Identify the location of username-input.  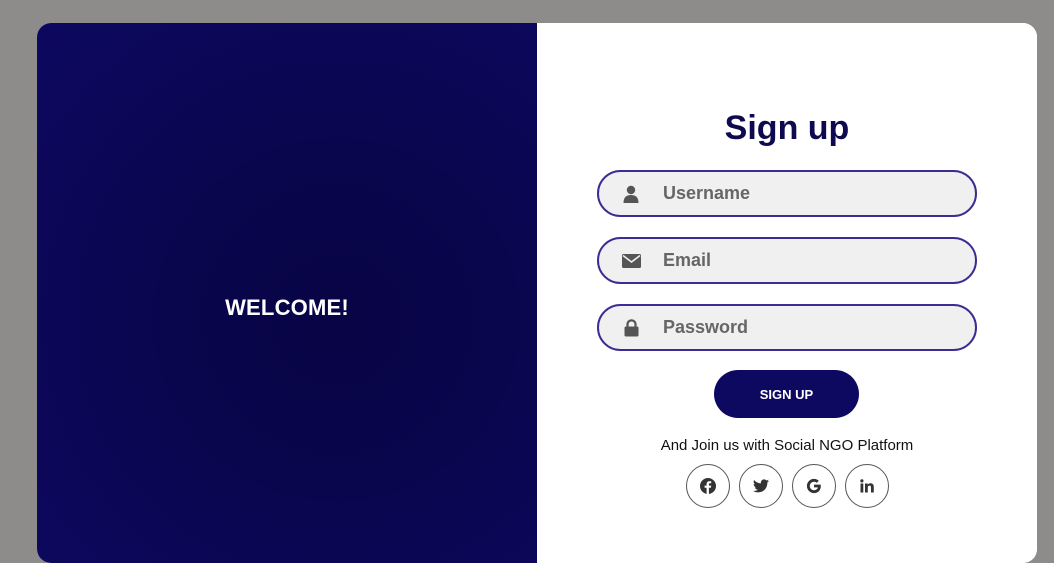
(813, 193).